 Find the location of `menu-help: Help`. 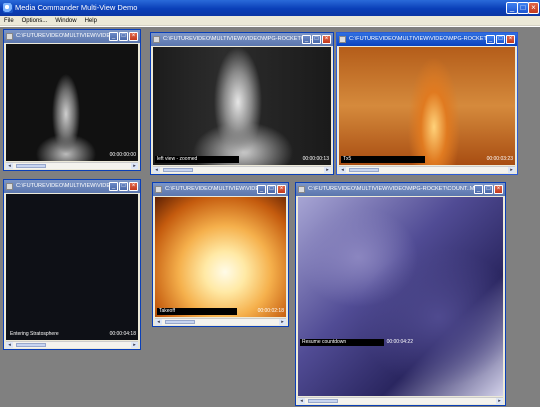

menu-help: Help is located at coordinates (91, 21).